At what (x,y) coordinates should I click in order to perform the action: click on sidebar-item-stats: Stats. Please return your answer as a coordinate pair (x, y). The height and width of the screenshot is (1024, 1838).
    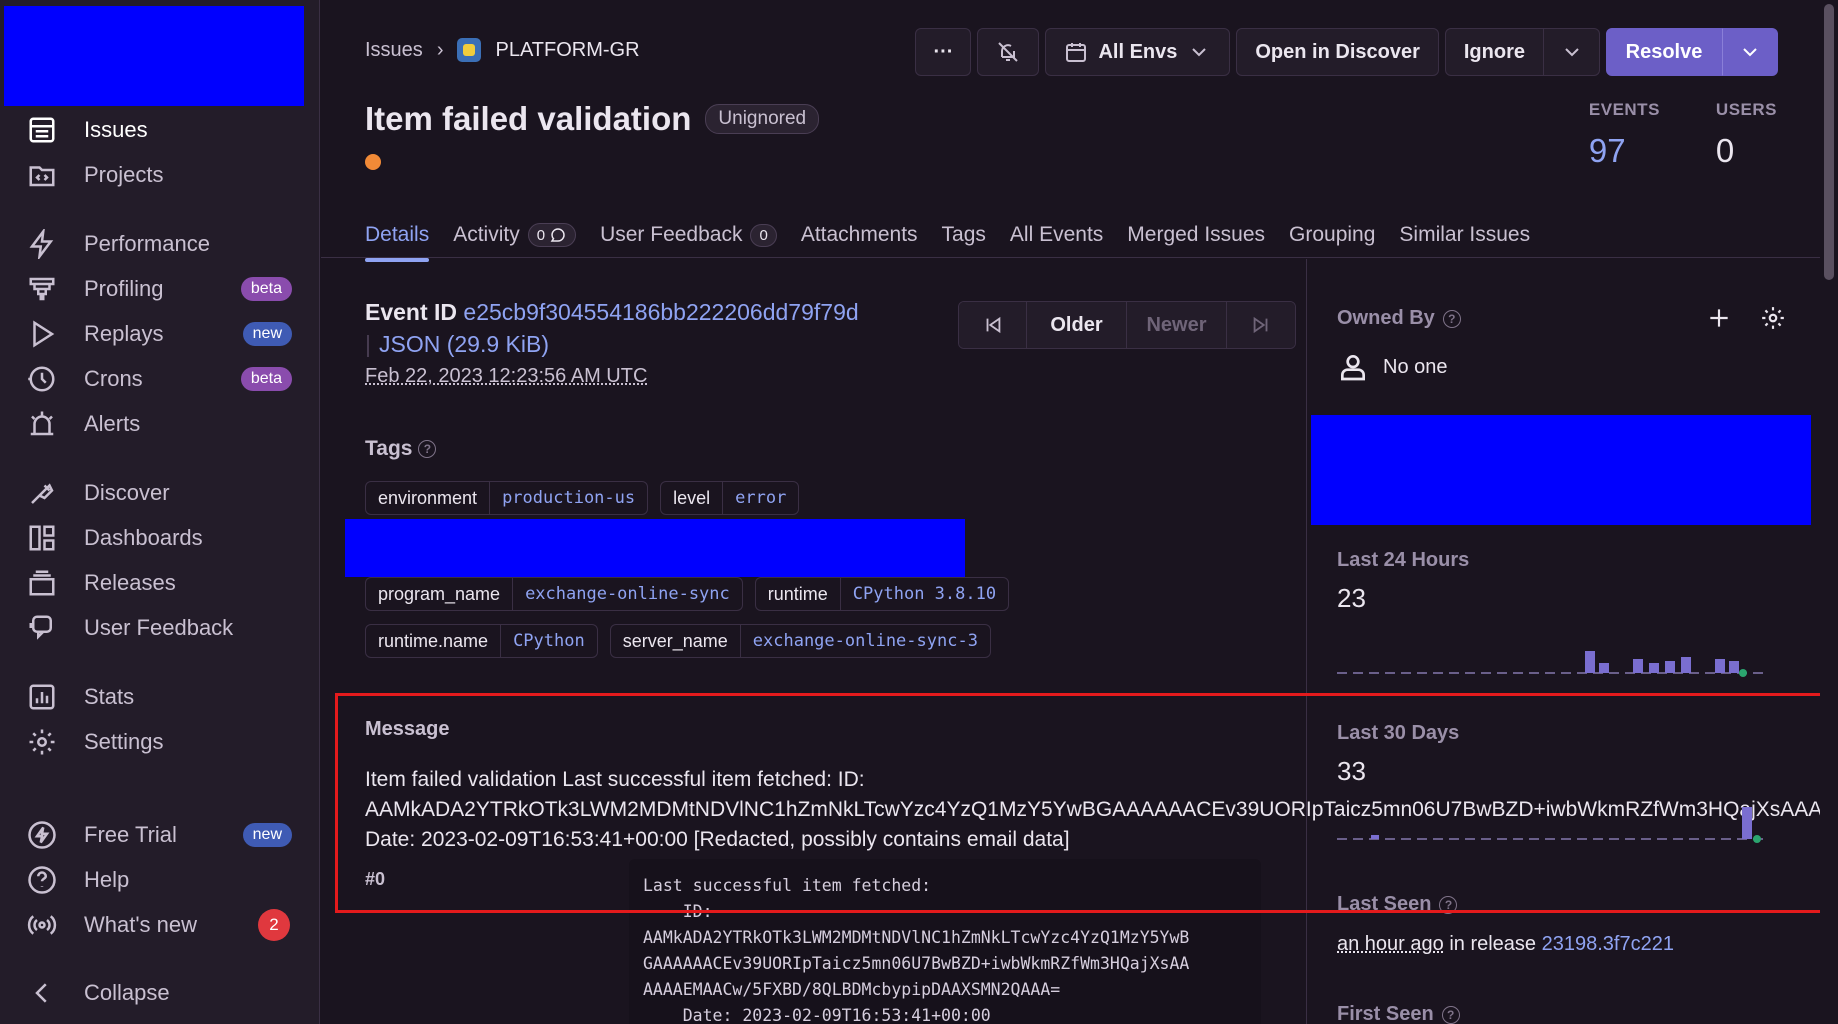
    Looking at the image, I should click on (160, 697).